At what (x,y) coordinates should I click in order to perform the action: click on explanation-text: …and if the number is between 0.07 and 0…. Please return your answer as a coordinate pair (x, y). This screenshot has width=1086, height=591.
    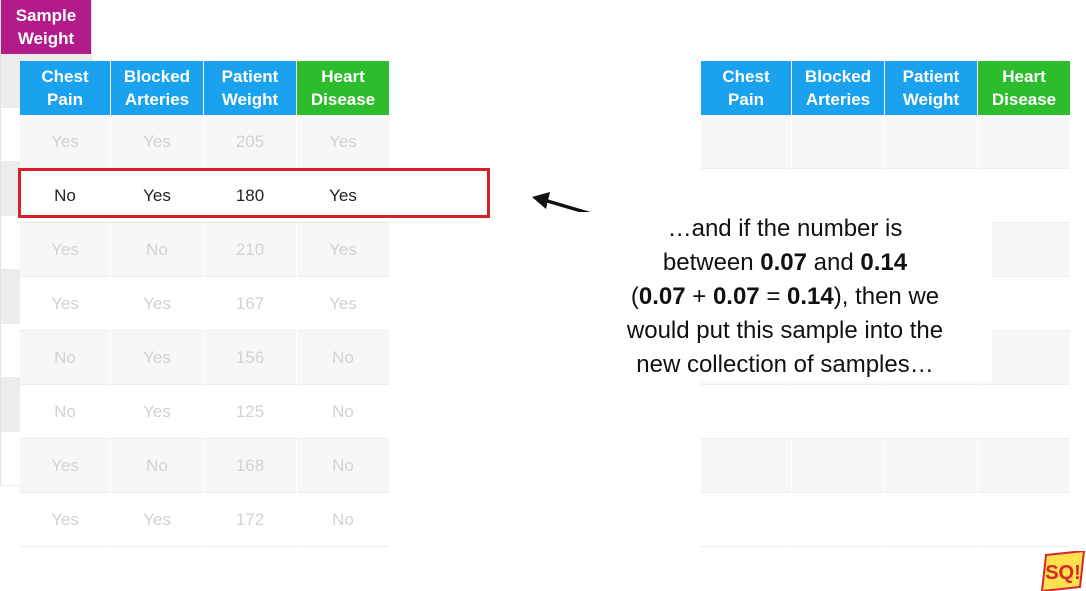
    Looking at the image, I should click on (785, 297).